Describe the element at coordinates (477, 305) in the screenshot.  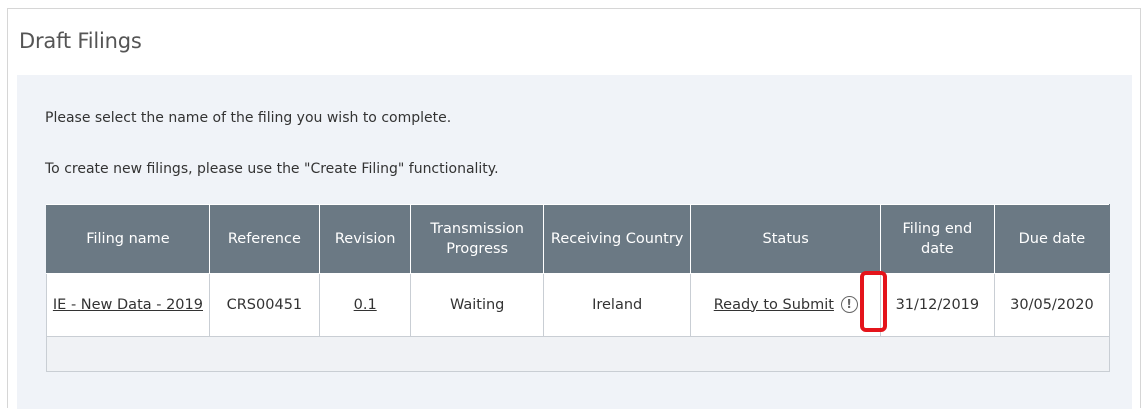
I see `transmission-progress-cell: Waiting` at that location.